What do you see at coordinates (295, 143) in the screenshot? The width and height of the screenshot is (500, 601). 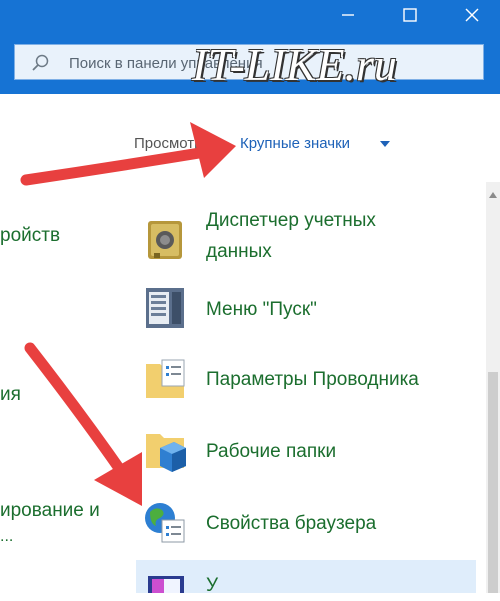 I see `view-by-dropdown: Крупные значки` at bounding box center [295, 143].